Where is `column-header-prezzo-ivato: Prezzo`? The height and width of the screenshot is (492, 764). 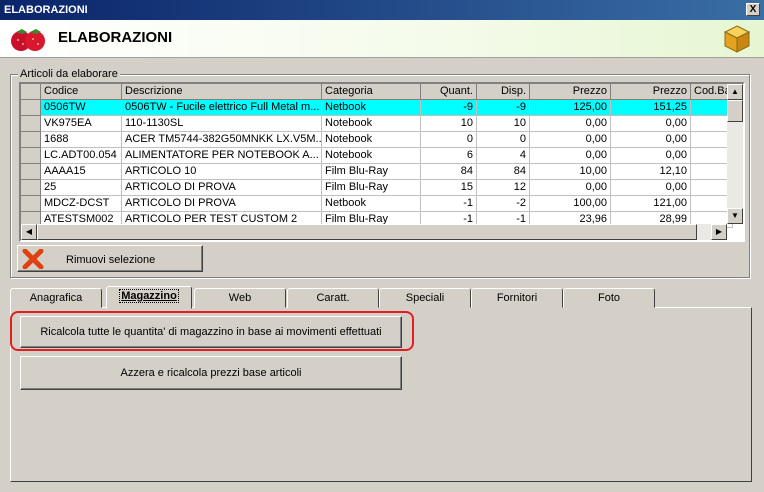
column-header-prezzo-ivato: Prezzo is located at coordinates (651, 92).